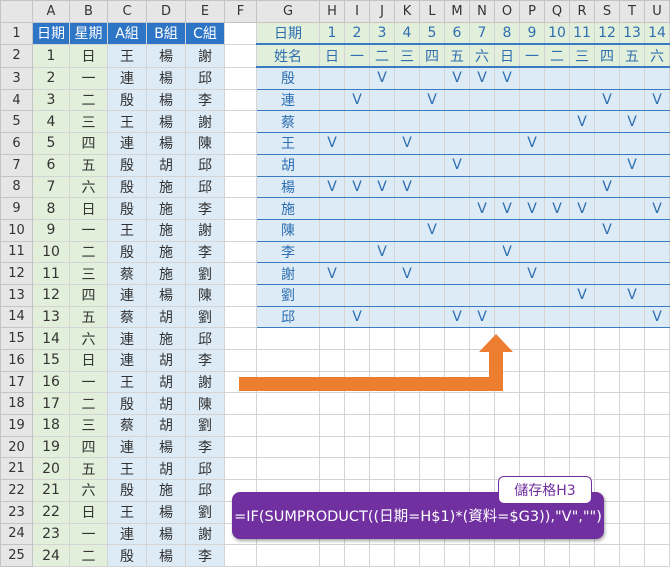 This screenshot has width=672, height=573. I want to click on cell-reference-label: 儲存格H3, so click(545, 491).